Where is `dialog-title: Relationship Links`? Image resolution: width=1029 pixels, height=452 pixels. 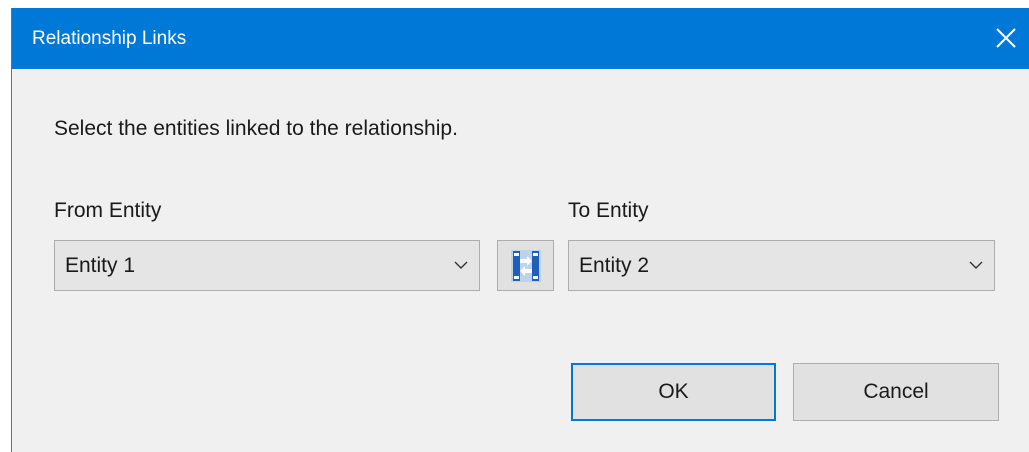 dialog-title: Relationship Links is located at coordinates (109, 38).